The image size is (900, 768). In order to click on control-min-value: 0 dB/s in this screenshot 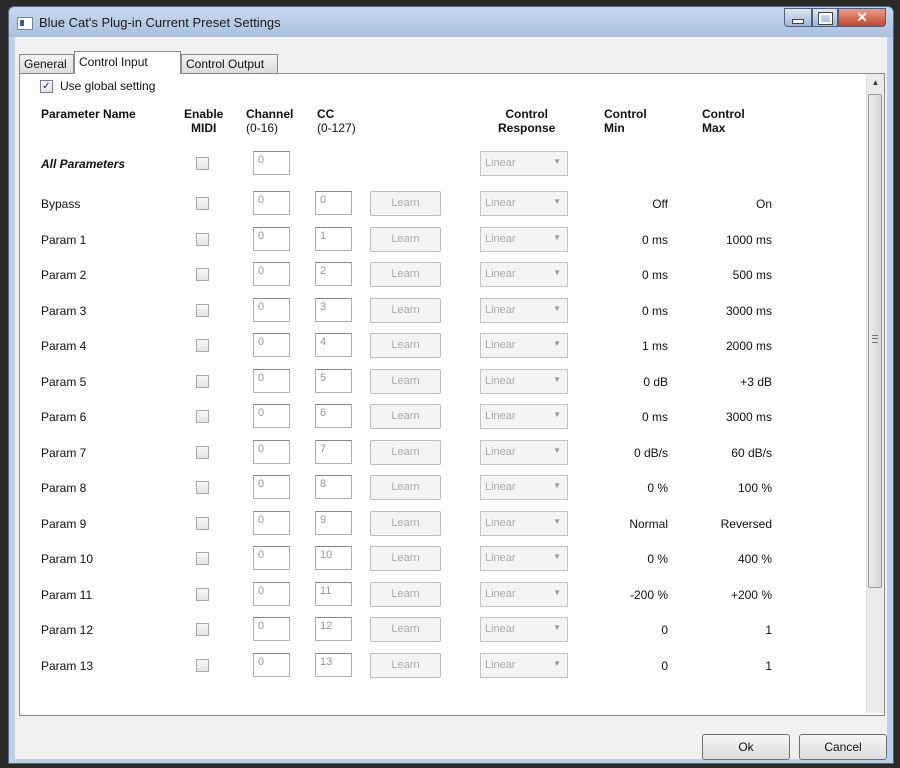, I will do `click(650, 453)`.